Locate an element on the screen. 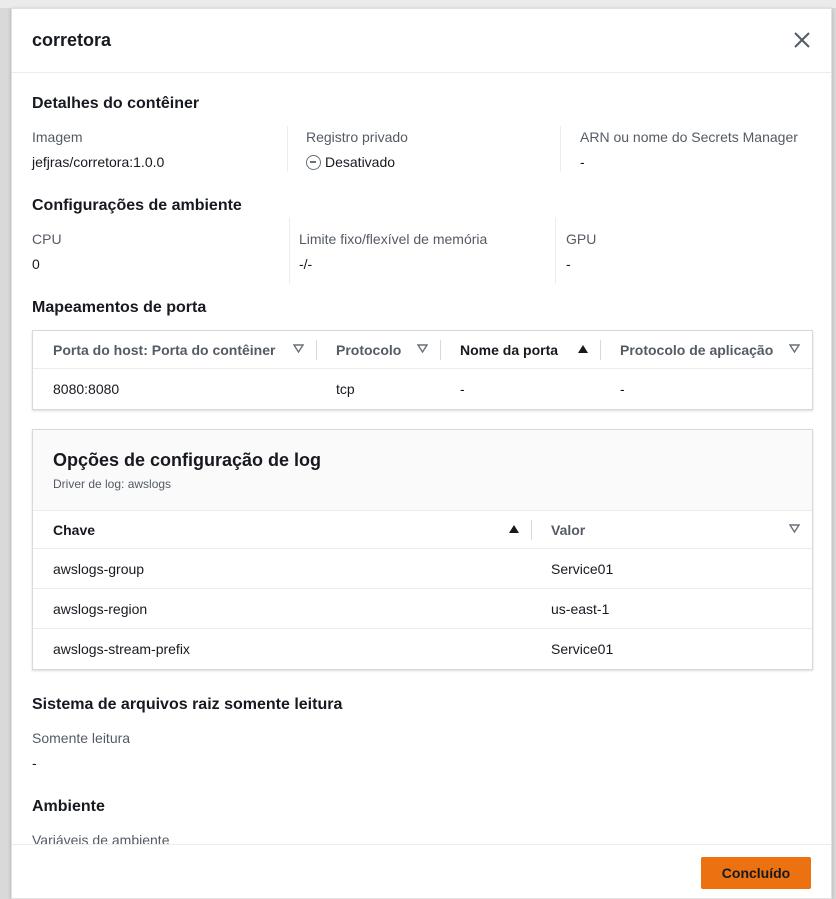 The height and width of the screenshot is (899, 836). modal-title: corretora is located at coordinates (72, 40).